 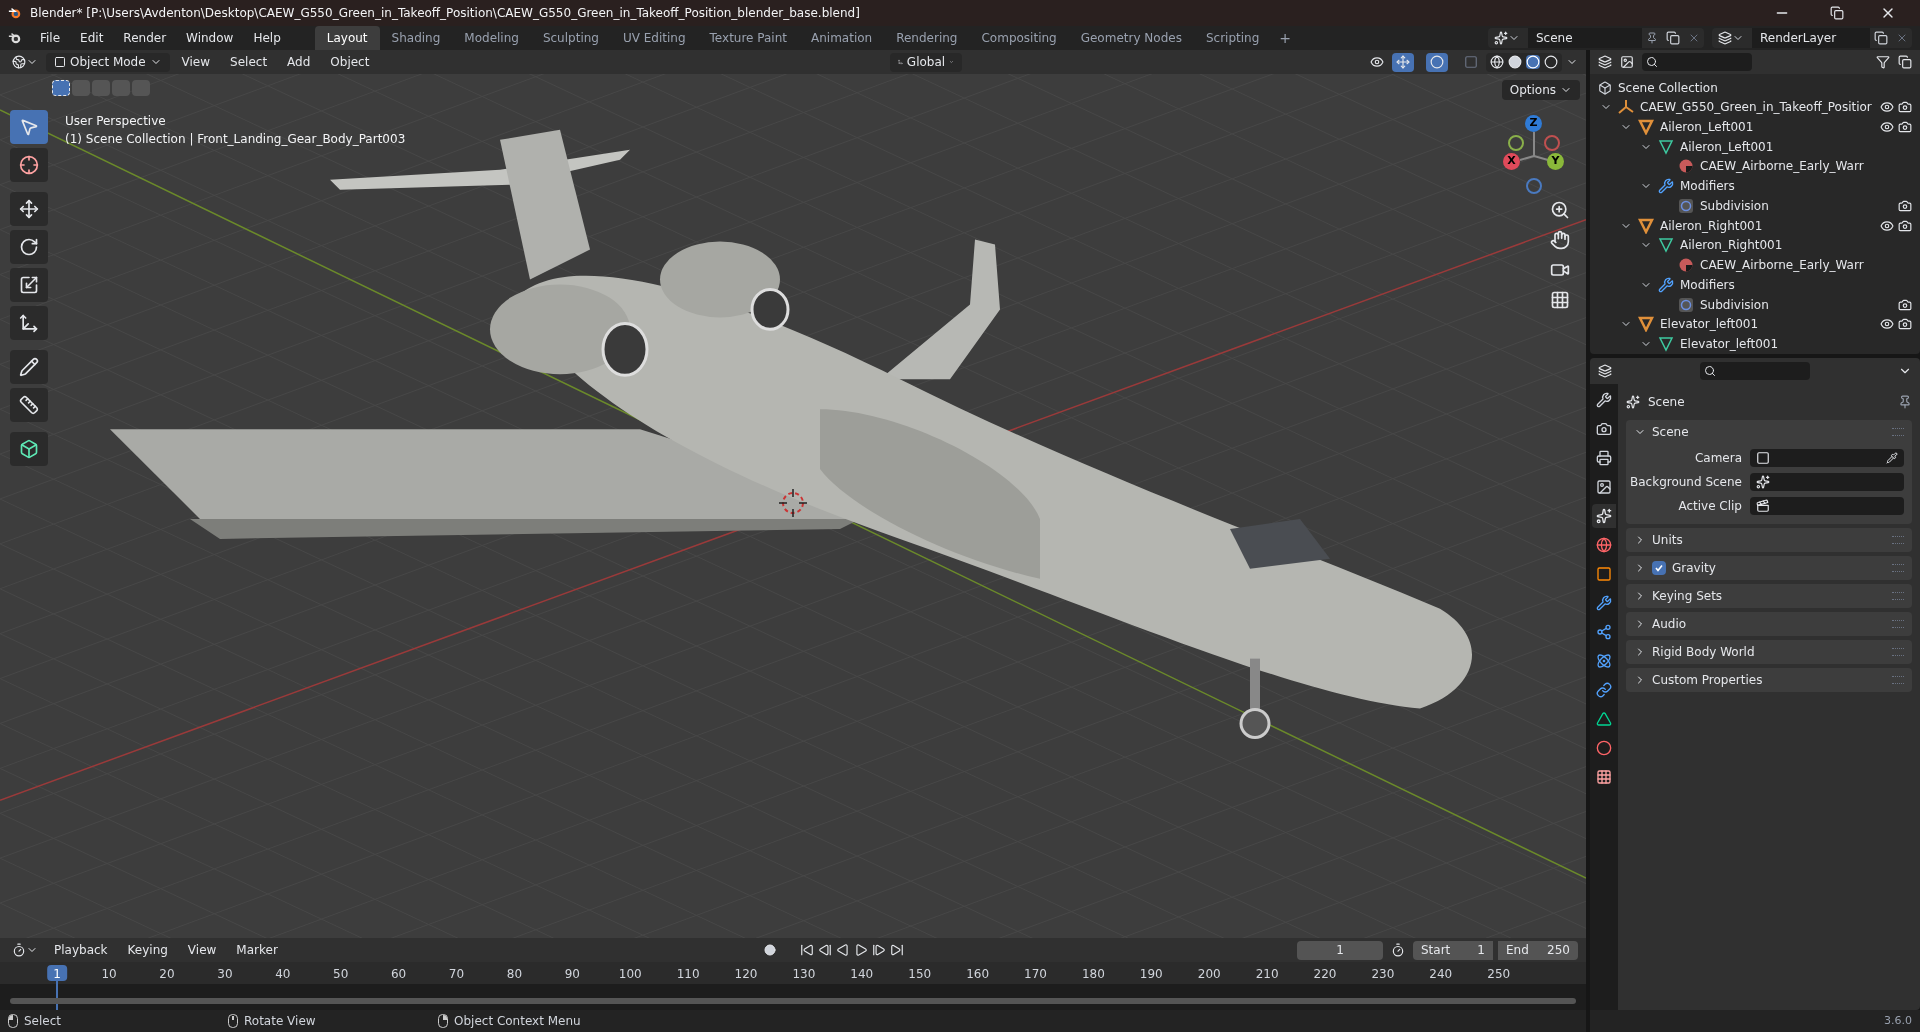 I want to click on section-title: Custom Properties, so click(x=1707, y=680).